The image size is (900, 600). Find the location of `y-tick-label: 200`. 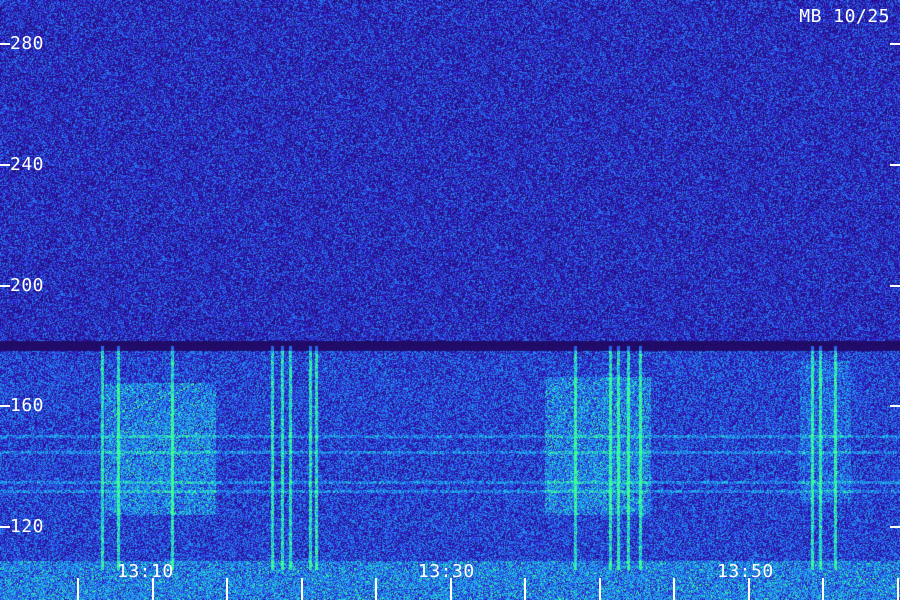

y-tick-label: 200 is located at coordinates (27, 285).